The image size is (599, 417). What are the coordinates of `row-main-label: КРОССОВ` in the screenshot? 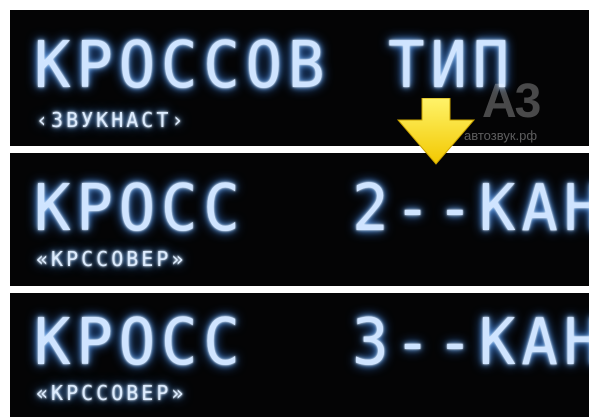 It's located at (182, 66).